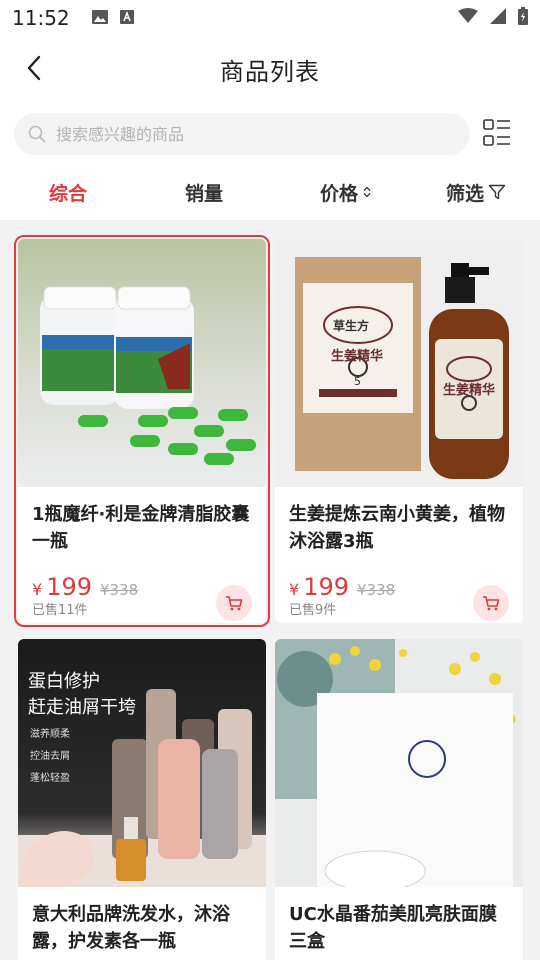 The width and height of the screenshot is (540, 960). What do you see at coordinates (246, 134) in the screenshot?
I see `search-input` at bounding box center [246, 134].